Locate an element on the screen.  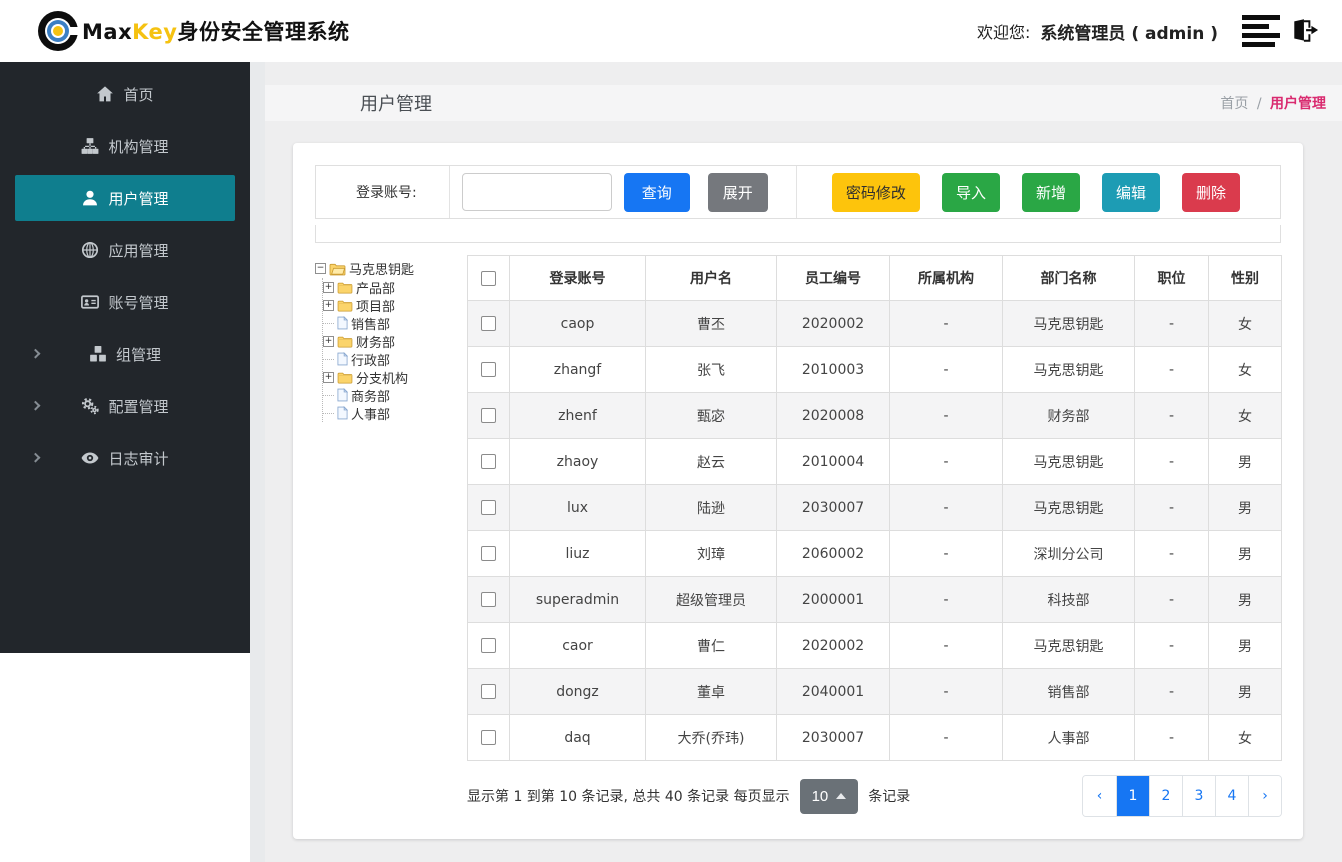
select-all-checkbox is located at coordinates (488, 278).